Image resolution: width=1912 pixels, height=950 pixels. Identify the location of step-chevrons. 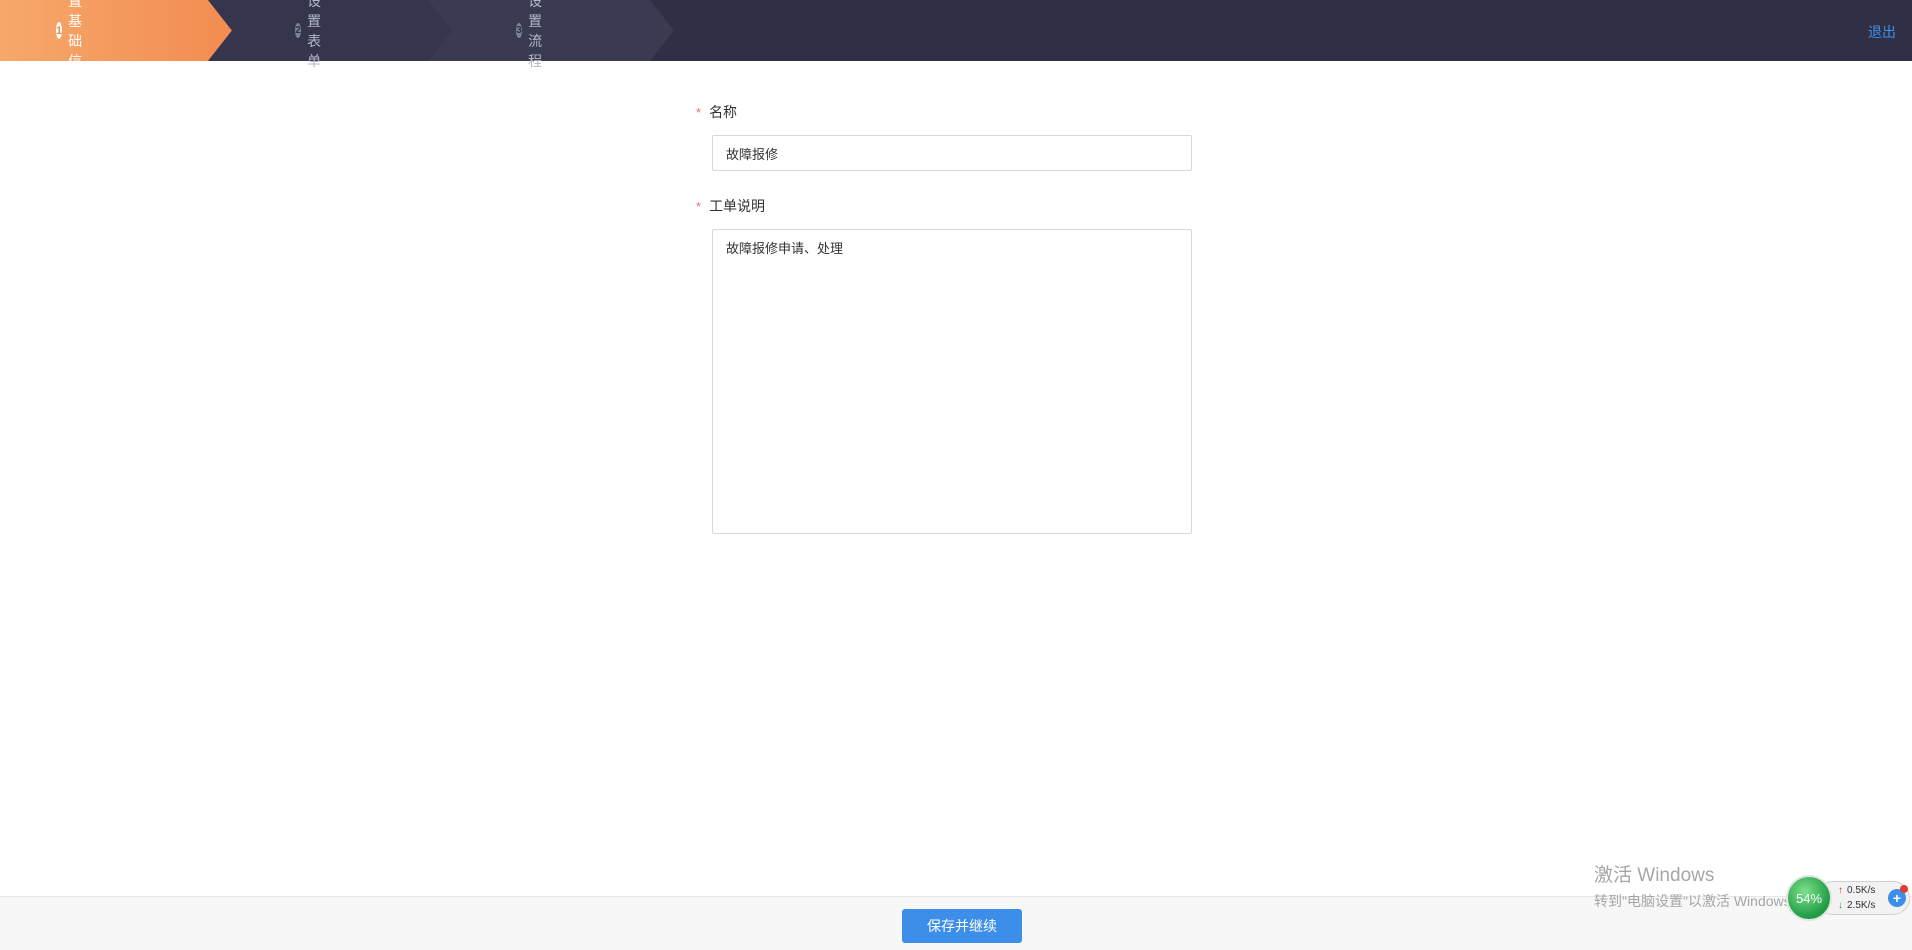
(337, 30).